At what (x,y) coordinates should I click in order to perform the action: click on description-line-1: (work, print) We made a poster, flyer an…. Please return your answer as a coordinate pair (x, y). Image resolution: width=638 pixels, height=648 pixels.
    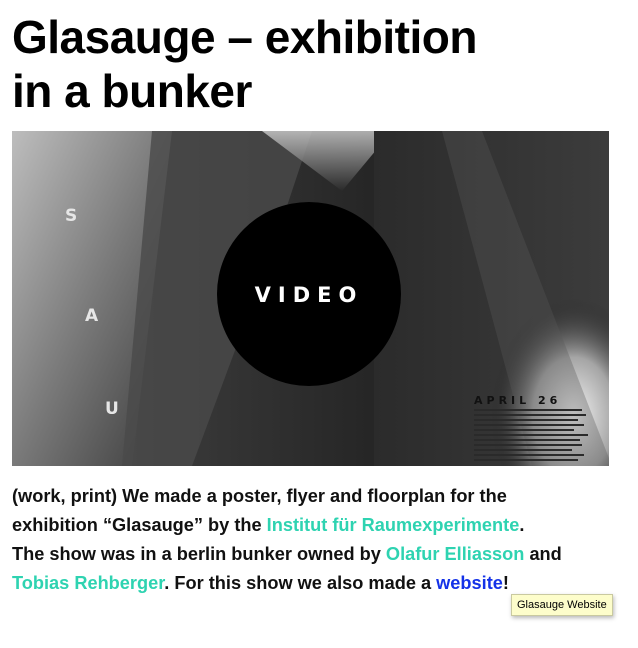
    Looking at the image, I should click on (312, 496).